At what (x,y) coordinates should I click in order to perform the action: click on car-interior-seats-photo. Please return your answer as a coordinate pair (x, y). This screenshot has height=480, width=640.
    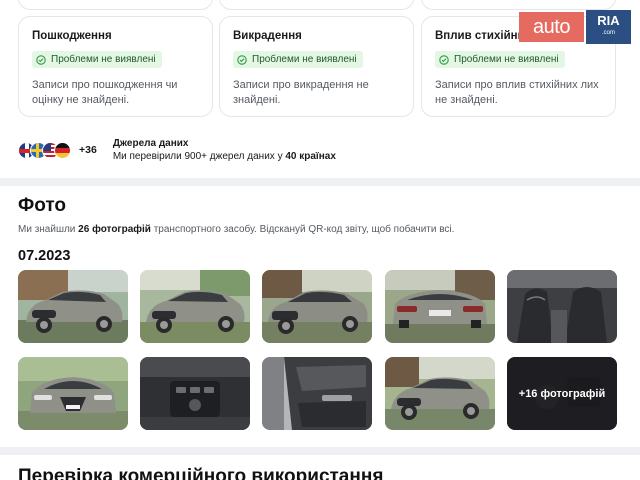
    Looking at the image, I should click on (562, 306).